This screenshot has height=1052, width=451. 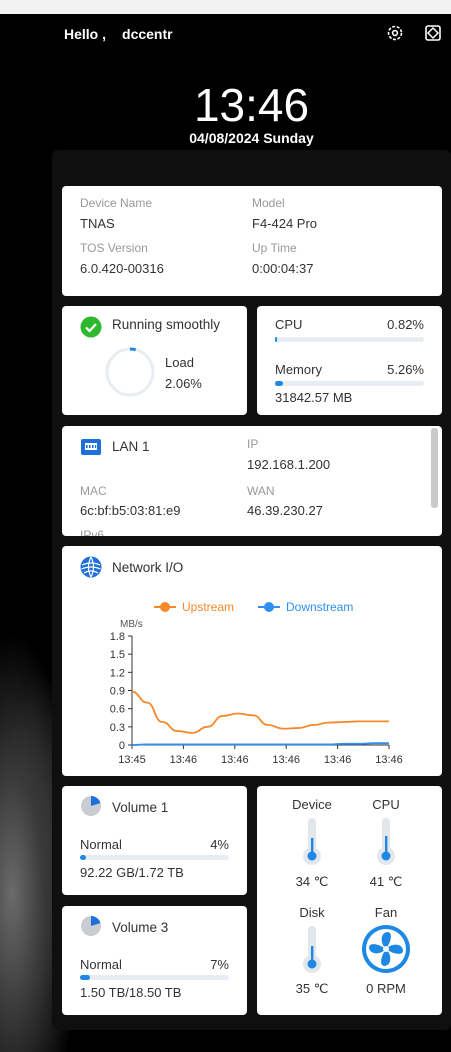 What do you see at coordinates (260, 712) in the screenshot?
I see `series-line-upstream` at bounding box center [260, 712].